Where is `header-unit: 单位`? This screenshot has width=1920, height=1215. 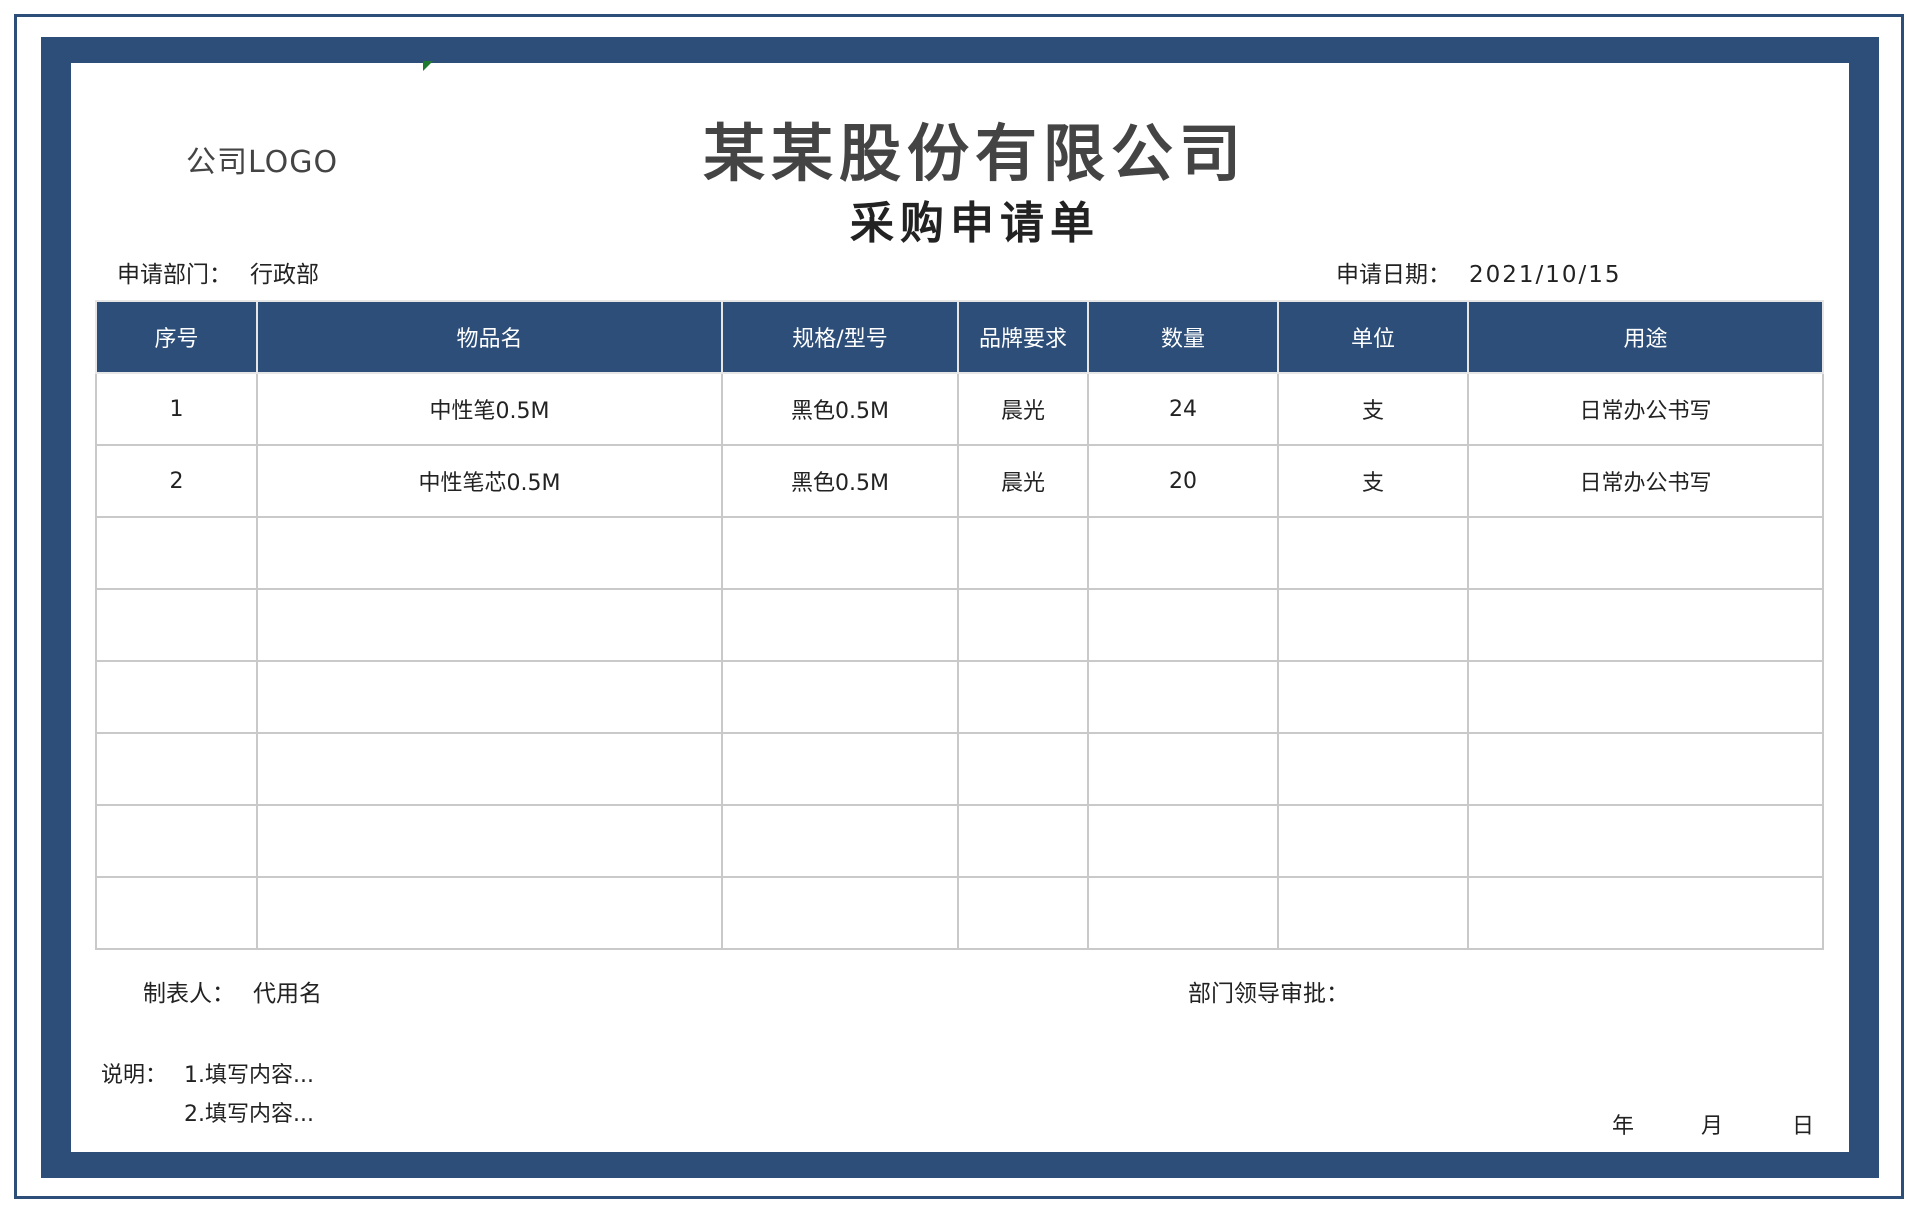
header-unit: 单位 is located at coordinates (1373, 337).